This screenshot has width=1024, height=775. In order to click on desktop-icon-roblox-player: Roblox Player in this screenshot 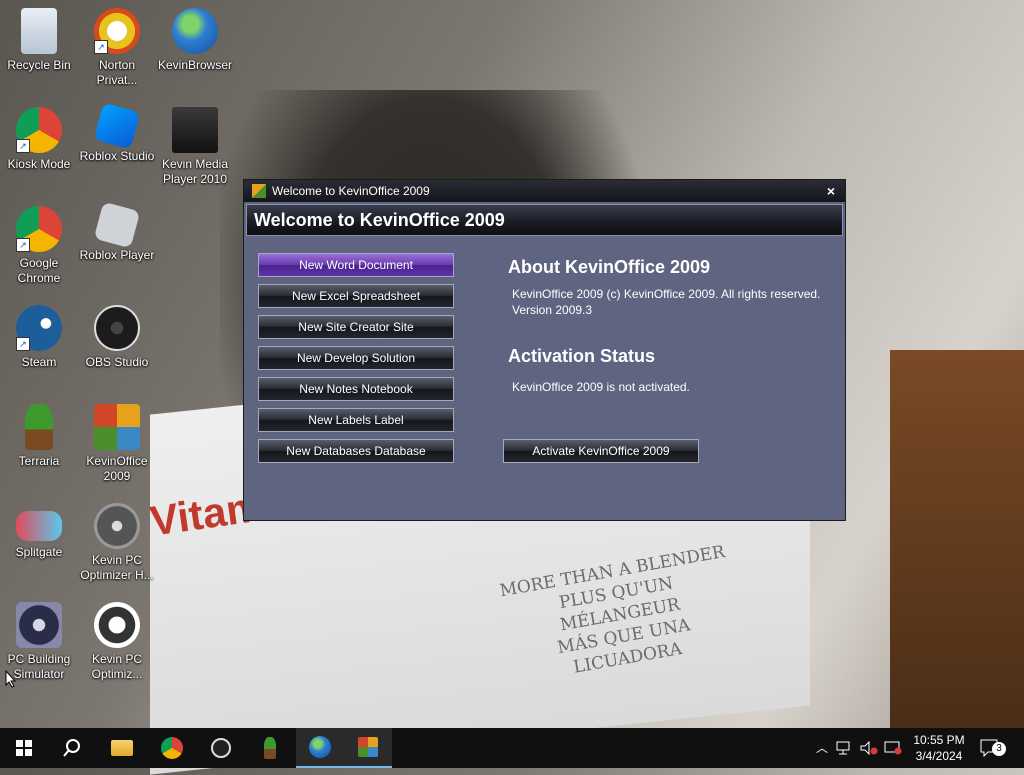, I will do `click(117, 232)`.